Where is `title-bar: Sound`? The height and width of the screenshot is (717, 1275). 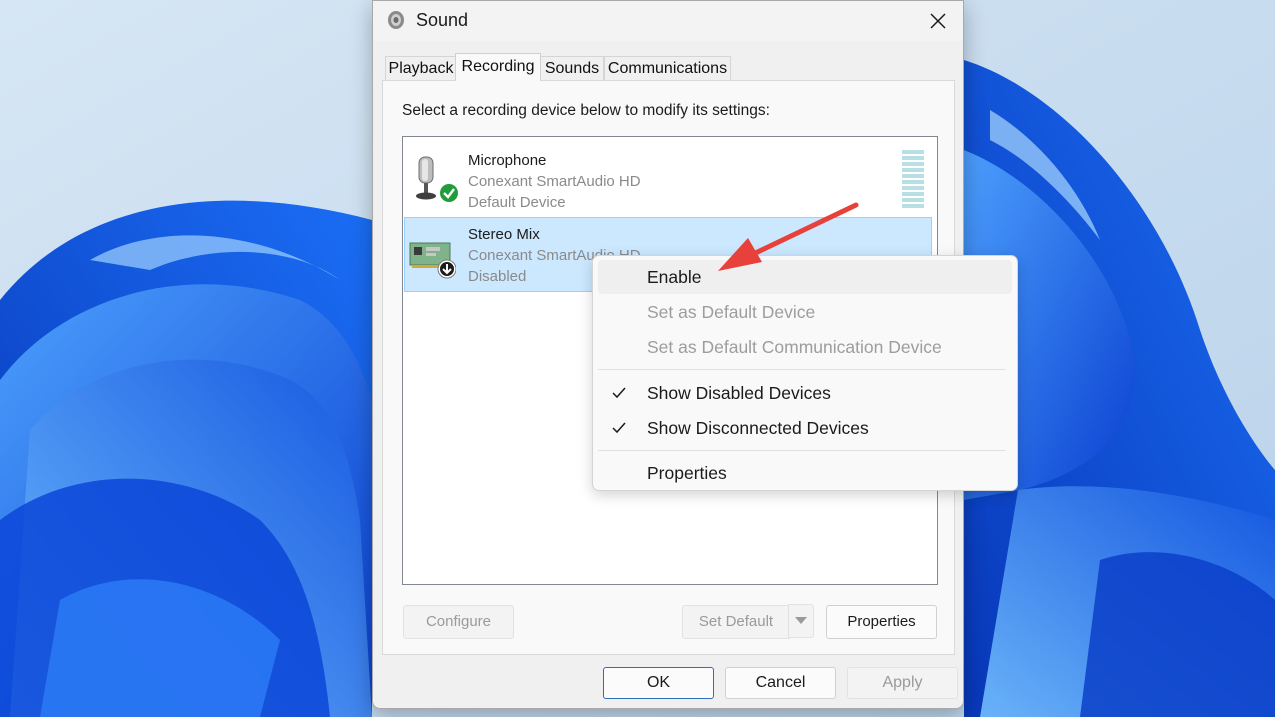 title-bar: Sound is located at coordinates (668, 21).